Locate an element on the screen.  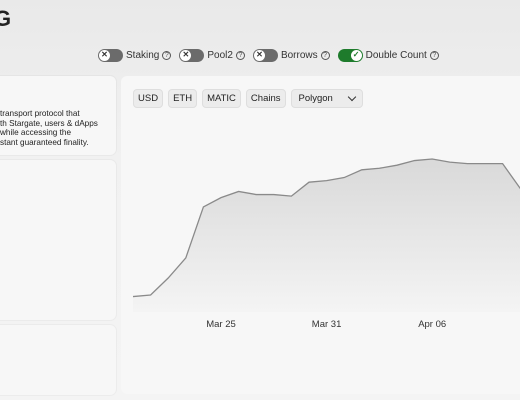
check-icon: ✓ is located at coordinates (356, 55).